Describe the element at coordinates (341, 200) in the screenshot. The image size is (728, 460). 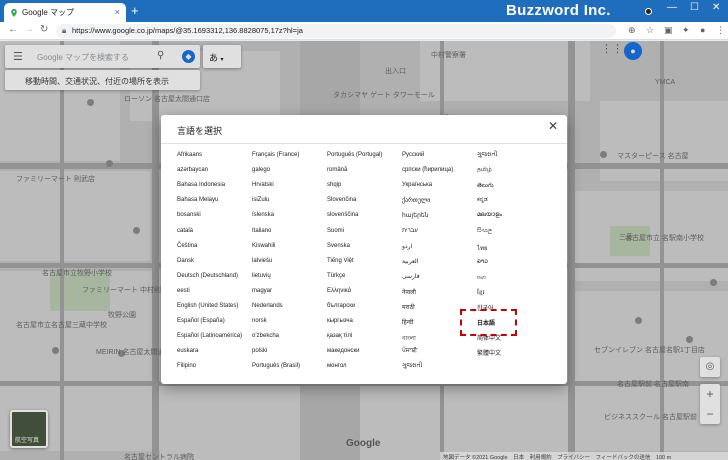
I see `language-option: Slovenčina` at that location.